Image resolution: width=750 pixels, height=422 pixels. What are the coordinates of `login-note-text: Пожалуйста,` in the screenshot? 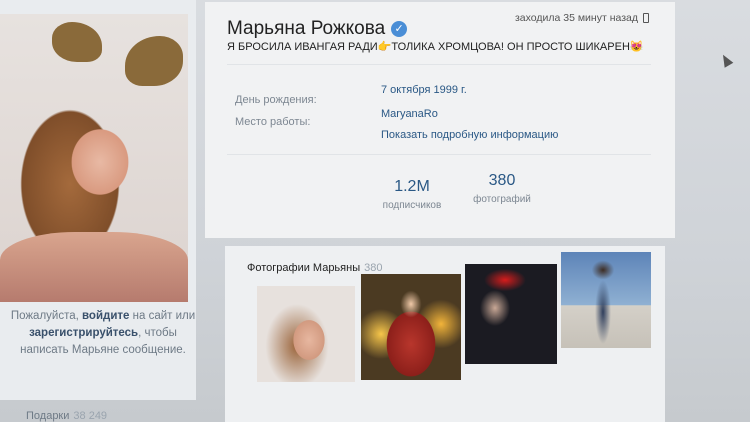 It's located at (46, 316).